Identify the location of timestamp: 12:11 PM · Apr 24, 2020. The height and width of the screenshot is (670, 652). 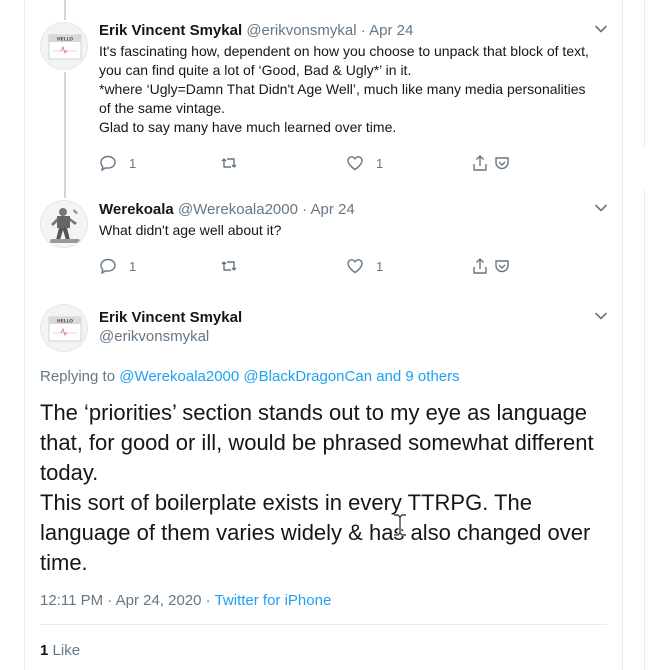
(121, 600).